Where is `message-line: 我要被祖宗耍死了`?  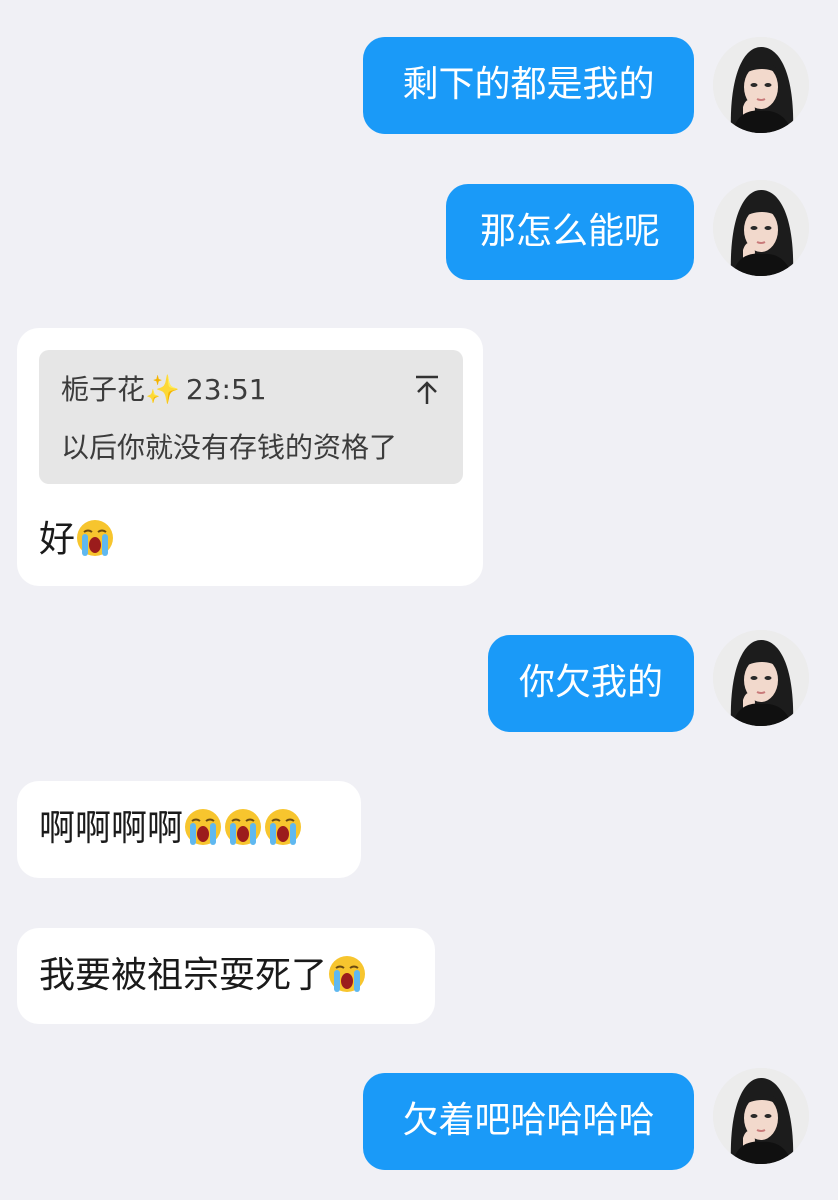 message-line: 我要被祖宗耍死了 is located at coordinates (203, 976).